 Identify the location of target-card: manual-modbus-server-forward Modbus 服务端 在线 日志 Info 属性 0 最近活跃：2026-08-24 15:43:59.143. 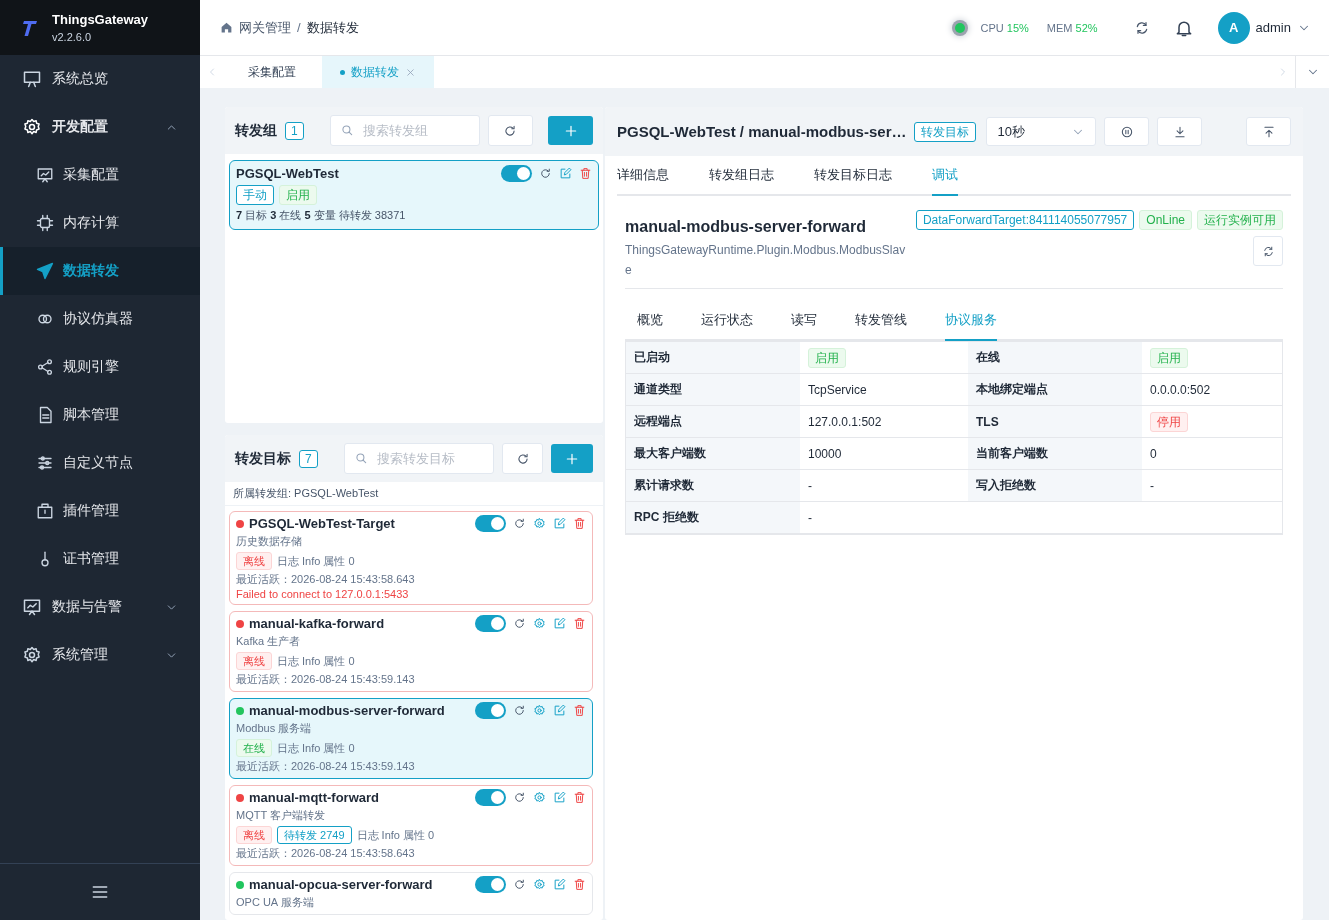
(411, 738).